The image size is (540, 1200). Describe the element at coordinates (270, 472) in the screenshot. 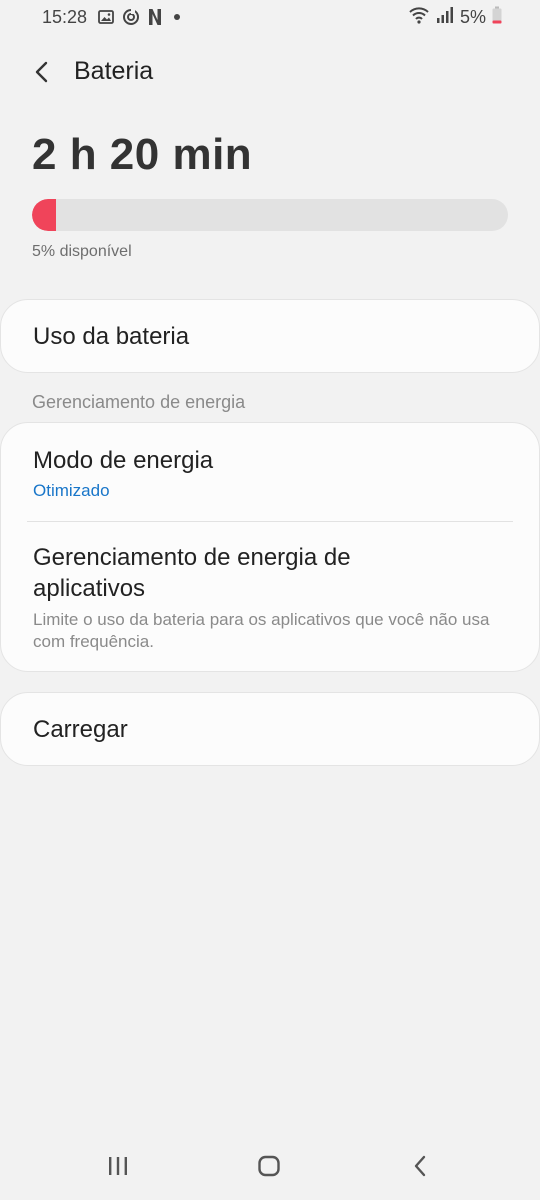

I see `energy-mode-item: Modo de energia Otimizado` at that location.